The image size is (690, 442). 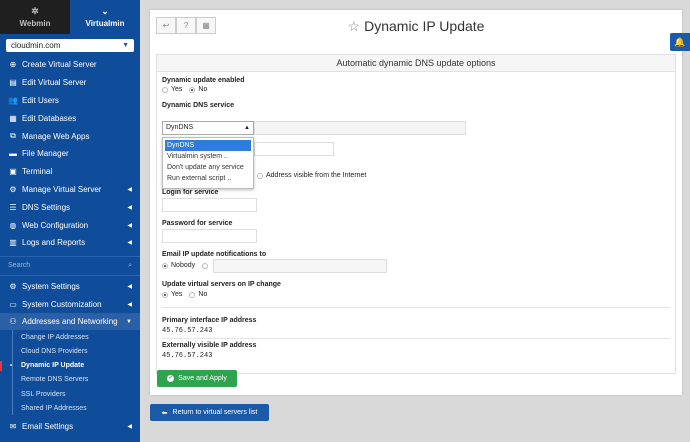 What do you see at coordinates (360, 128) in the screenshot?
I see `service-extra-field` at bounding box center [360, 128].